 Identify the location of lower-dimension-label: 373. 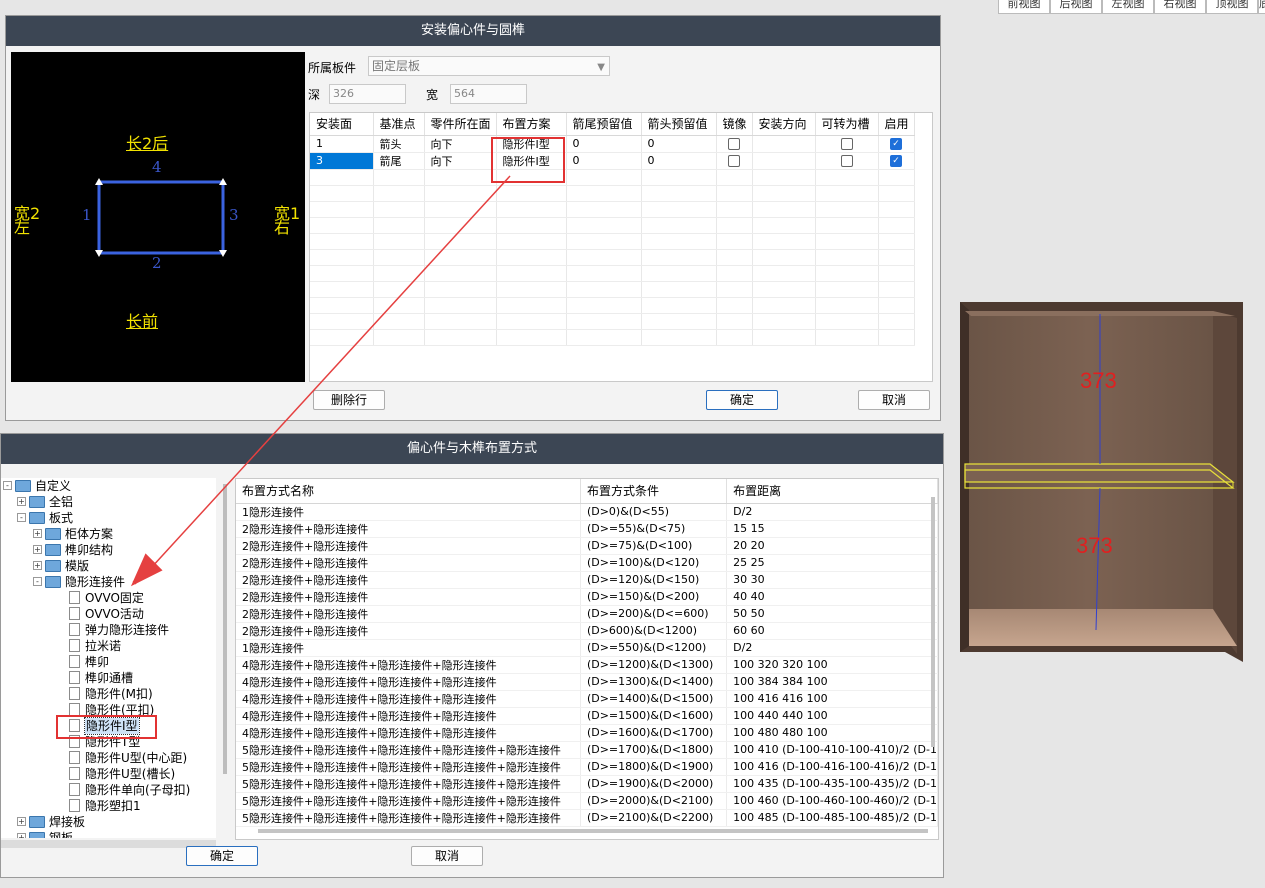
(1094, 545).